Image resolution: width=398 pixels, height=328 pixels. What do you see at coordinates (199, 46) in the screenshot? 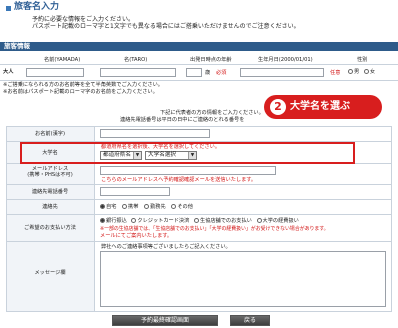
I see `section-bar: 旅客情報` at bounding box center [199, 46].